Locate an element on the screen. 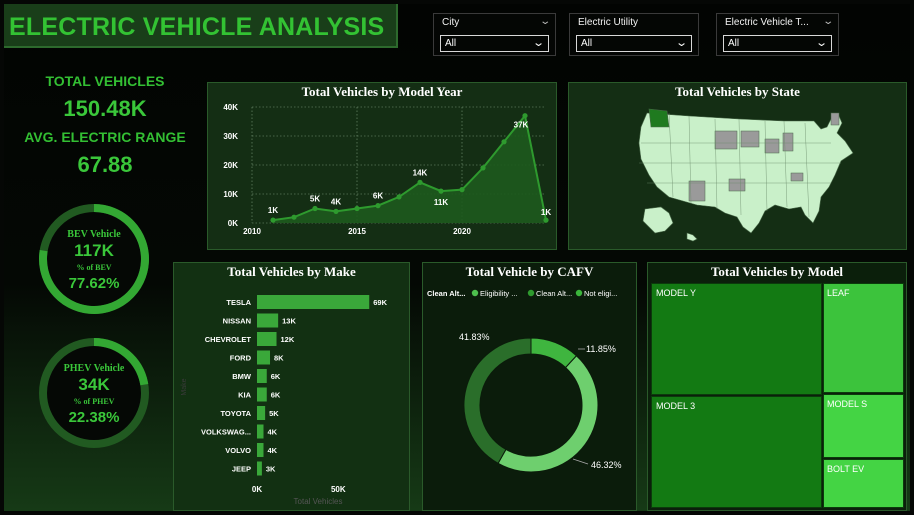 The image size is (914, 515). y-tick-label: 0K is located at coordinates (233, 223).